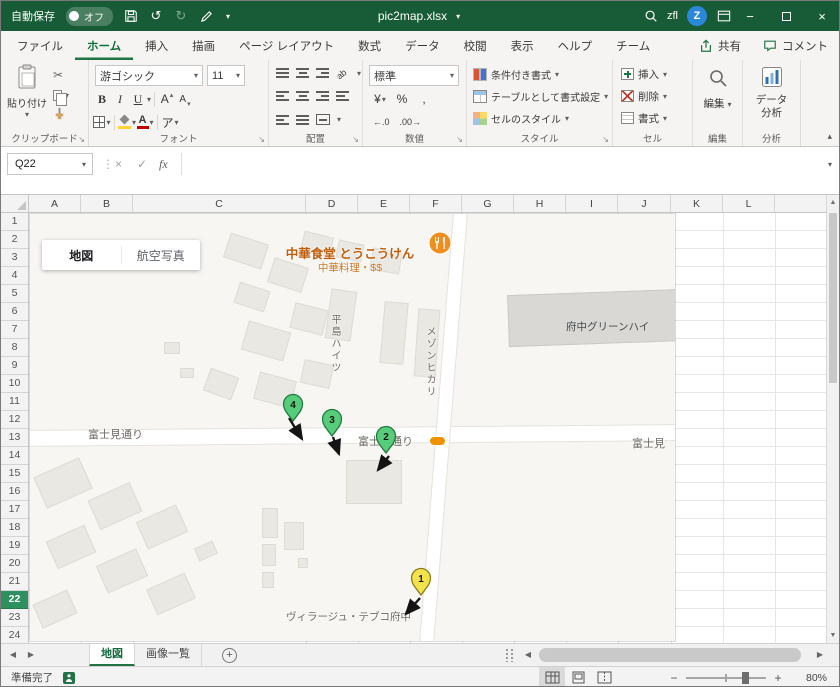  I want to click on italic-button: I, so click(120, 99).